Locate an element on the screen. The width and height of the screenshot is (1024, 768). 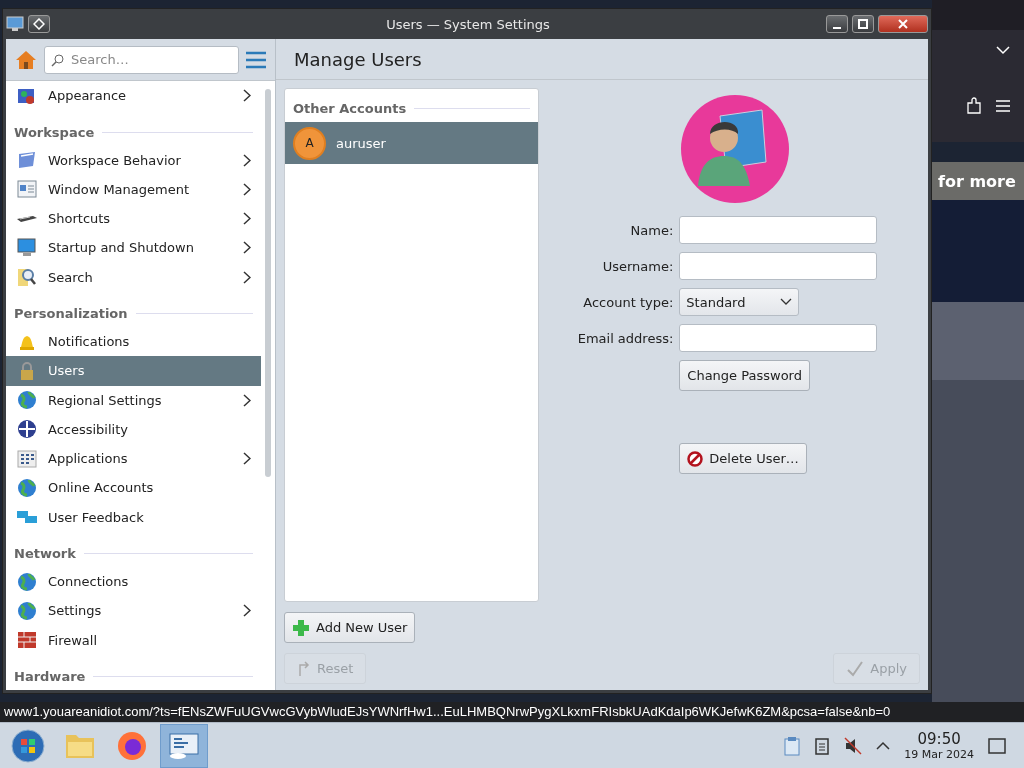
section-header: Personalization is located at coordinates (71, 313).